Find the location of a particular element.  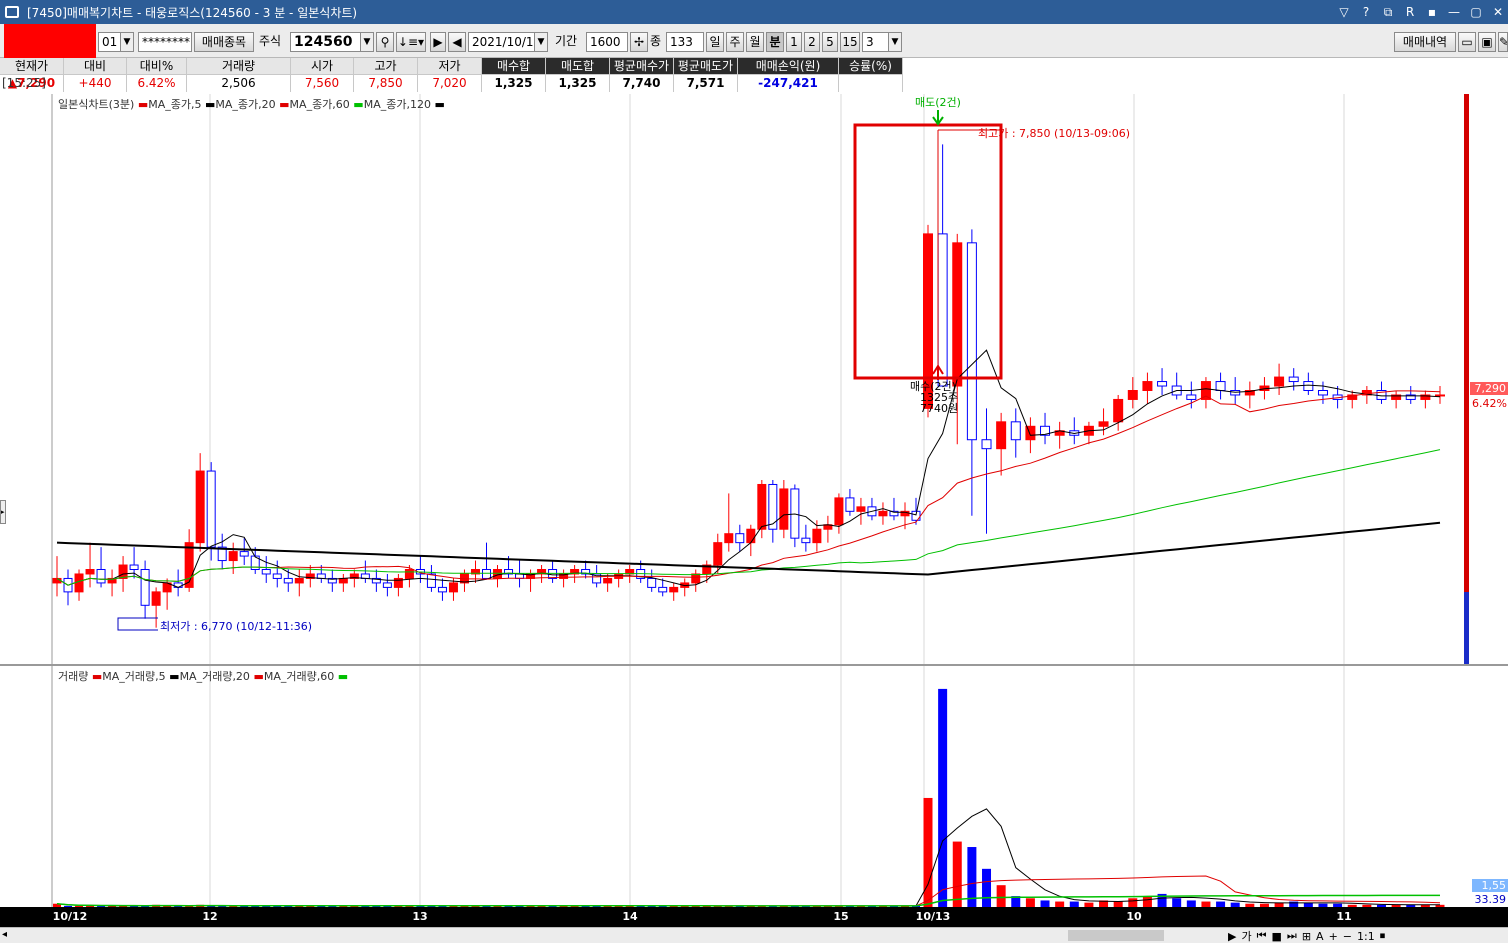

legend-ma120: MA_종가,120 is located at coordinates (397, 104).